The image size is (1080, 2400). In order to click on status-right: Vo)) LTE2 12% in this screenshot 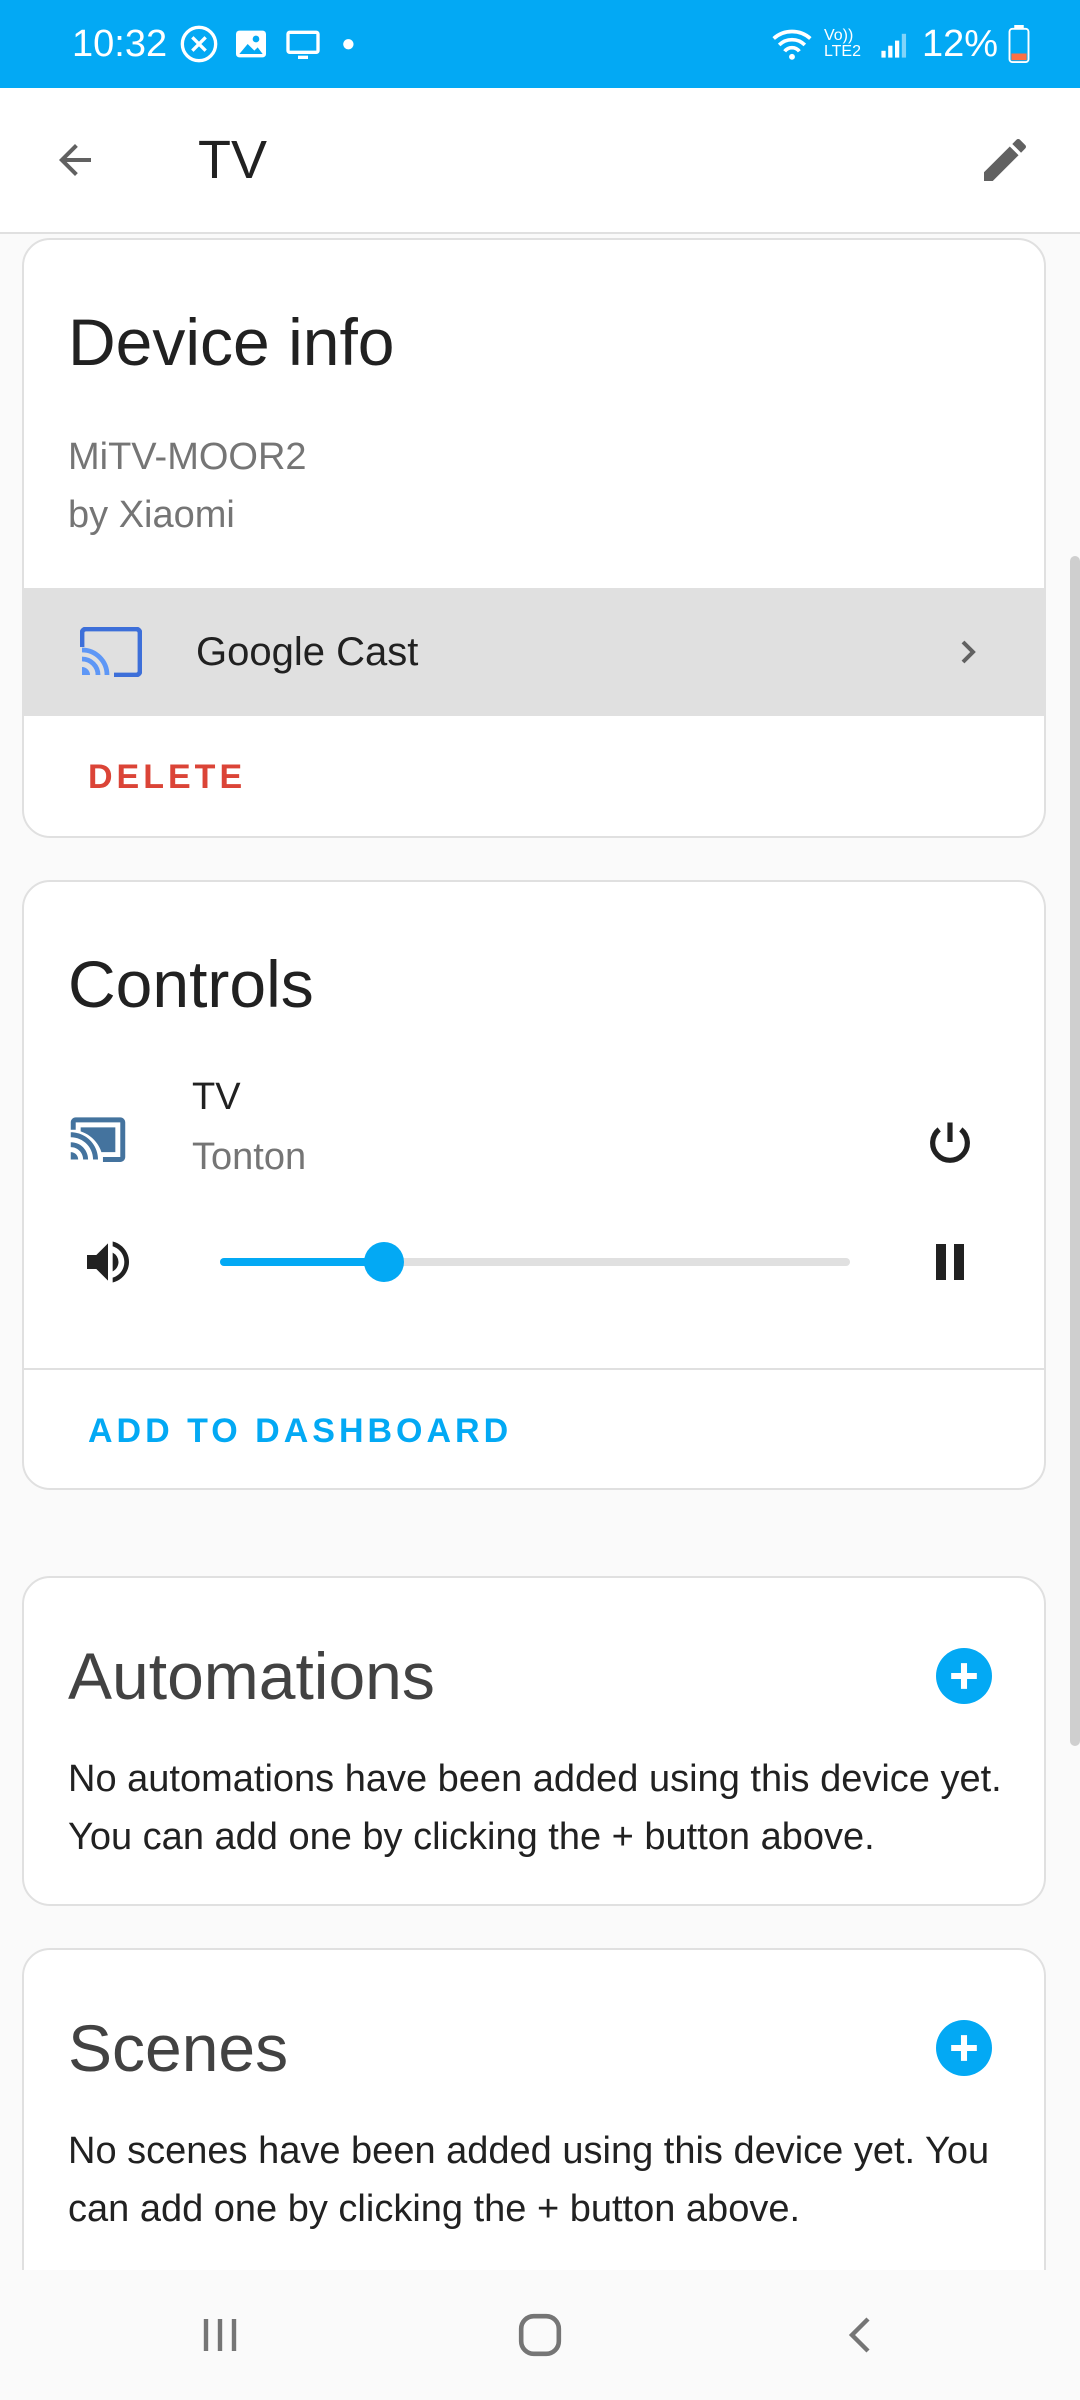, I will do `click(900, 44)`.